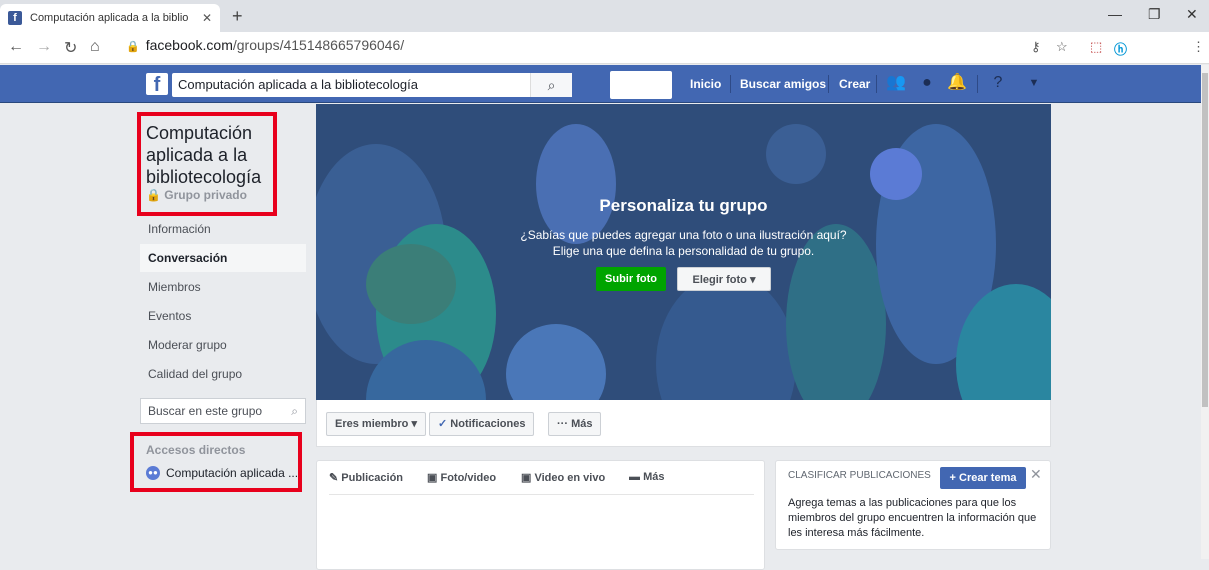 The image size is (1209, 570). Describe the element at coordinates (16, 47) in the screenshot. I see `back-icon: ←` at that location.